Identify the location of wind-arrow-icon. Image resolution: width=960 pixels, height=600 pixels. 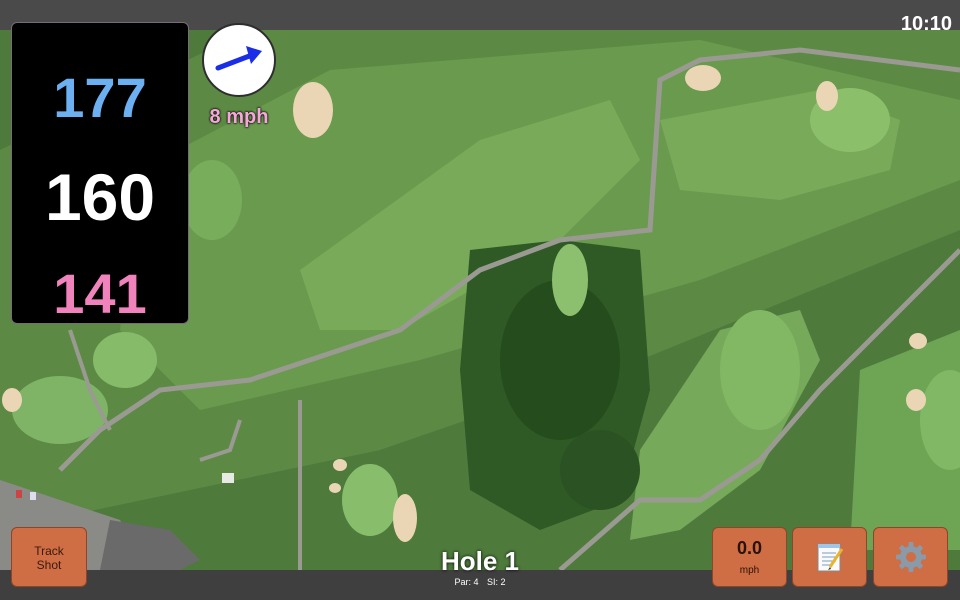
(238, 58).